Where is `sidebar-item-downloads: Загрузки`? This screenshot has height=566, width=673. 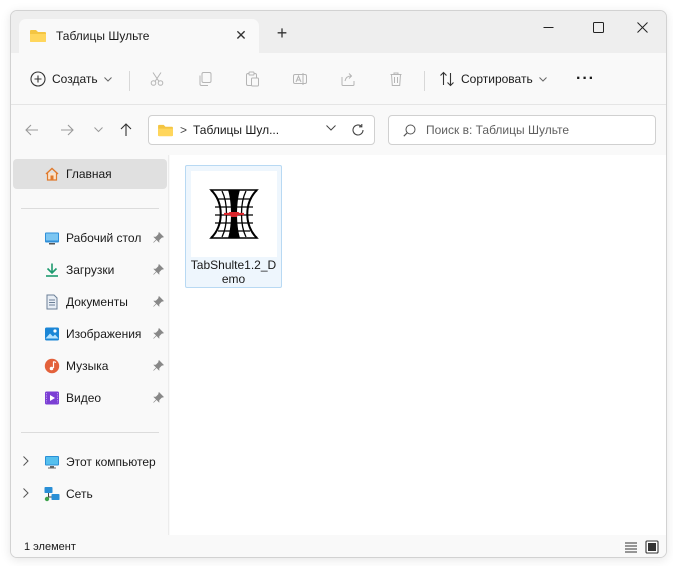 sidebar-item-downloads: Загрузки is located at coordinates (90, 270).